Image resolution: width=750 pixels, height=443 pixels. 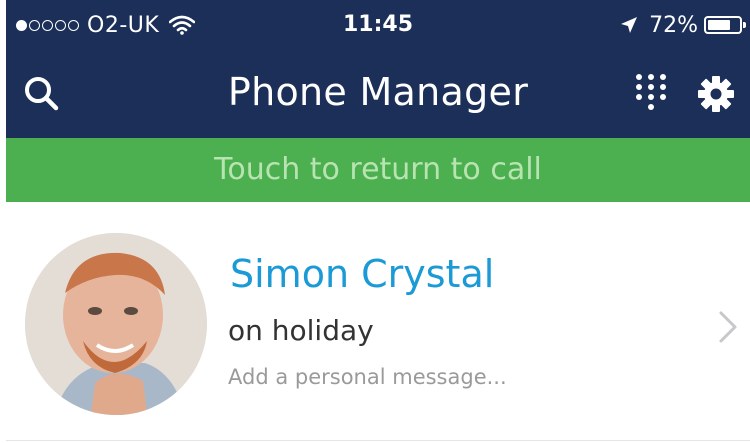 What do you see at coordinates (744, 25) in the screenshot?
I see `battery-nub` at bounding box center [744, 25].